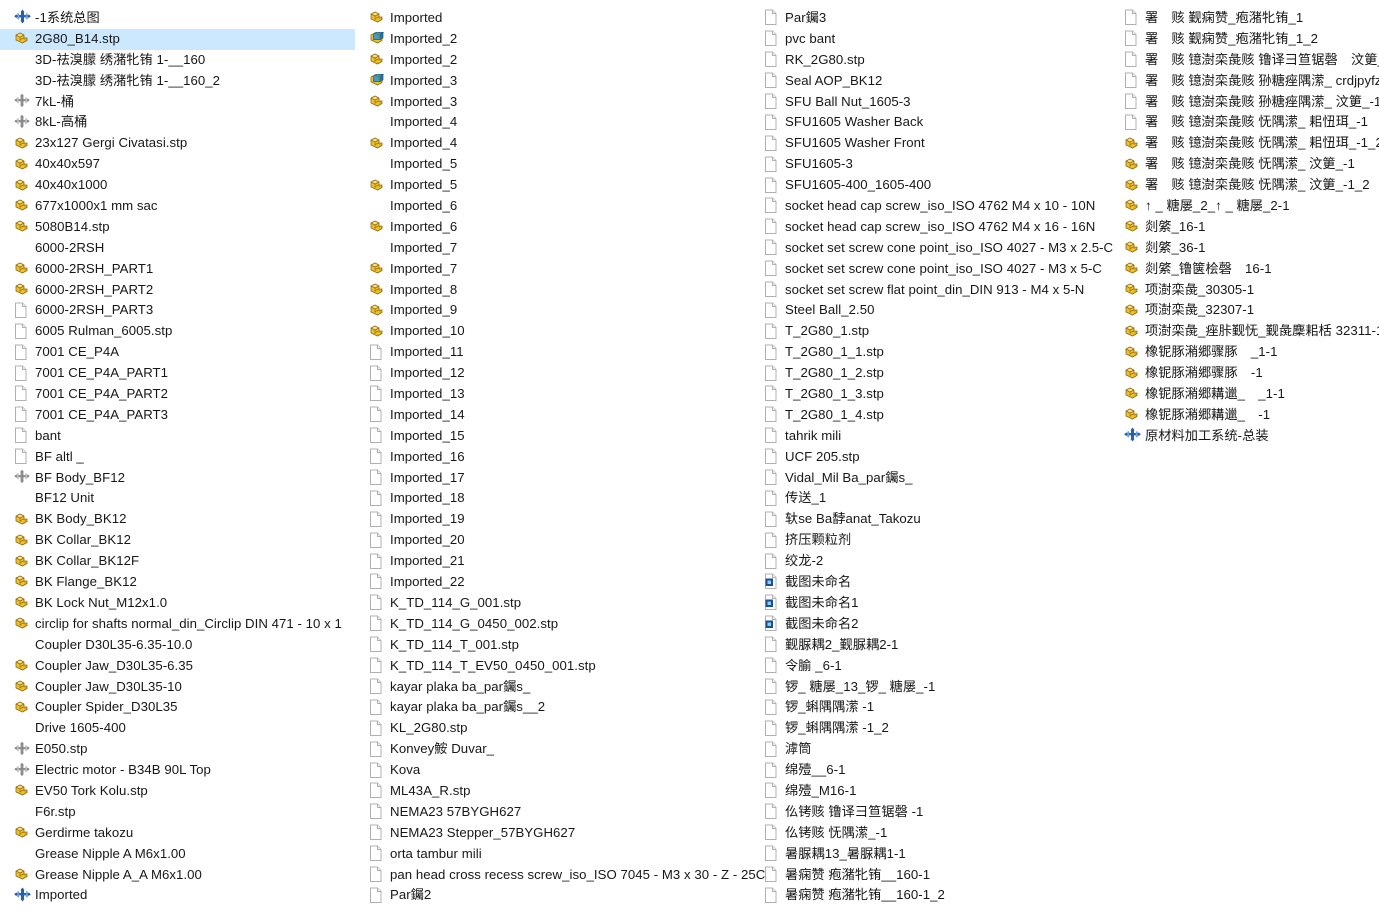  I want to click on file-list-item: Imported_20, so click(552, 540).